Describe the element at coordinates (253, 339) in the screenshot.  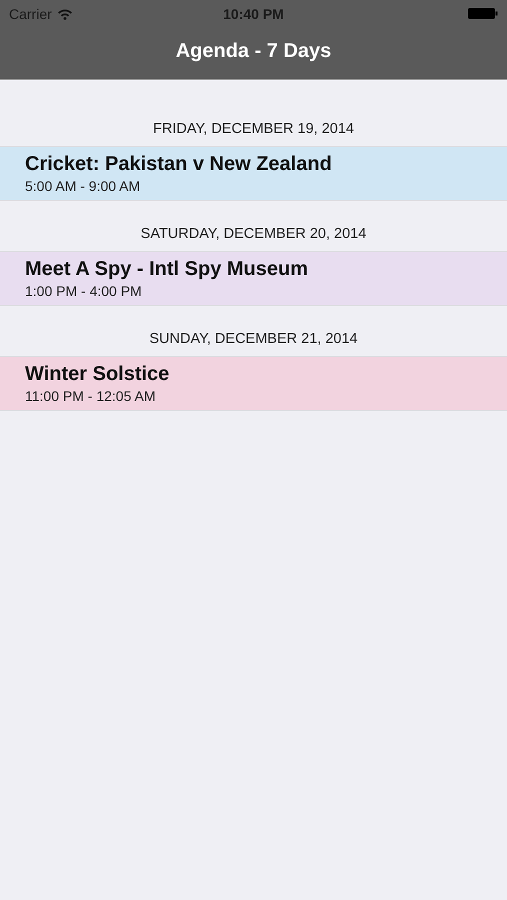
I see `day-heading: SUNDAY, DECEMBER 21, 2014` at that location.